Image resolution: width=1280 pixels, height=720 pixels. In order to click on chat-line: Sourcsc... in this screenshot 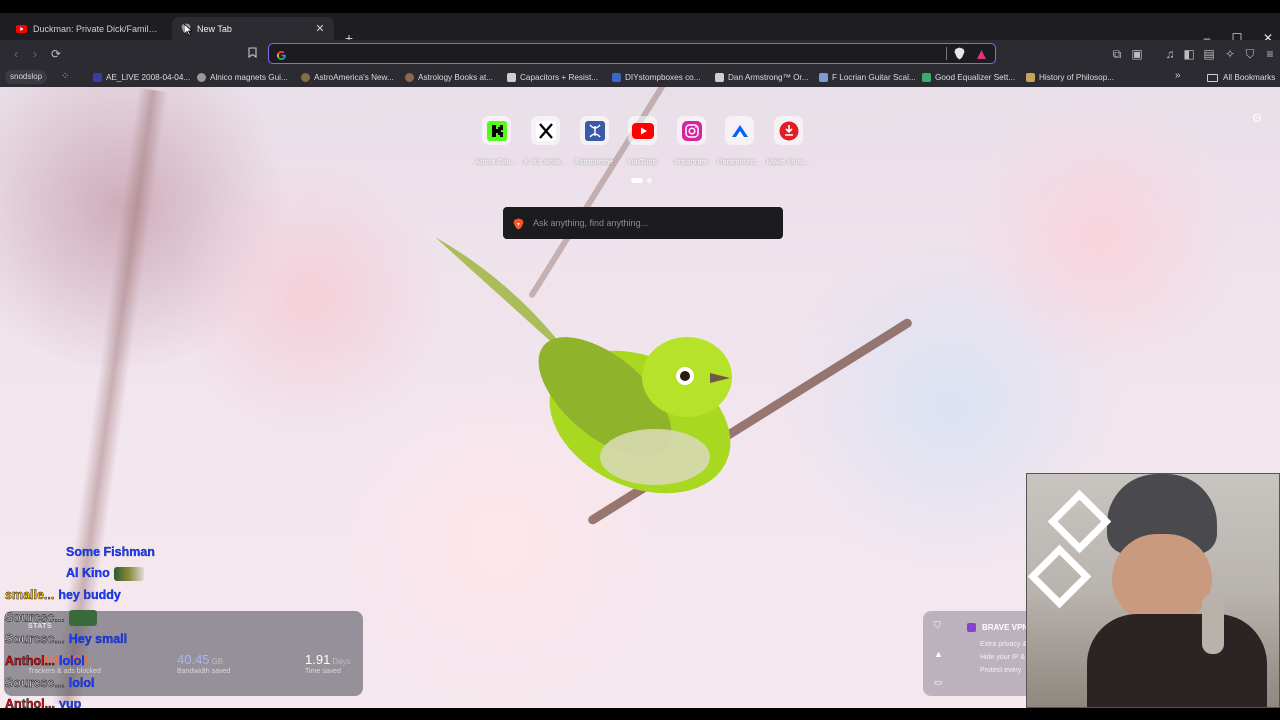, I will do `click(51, 618)`.